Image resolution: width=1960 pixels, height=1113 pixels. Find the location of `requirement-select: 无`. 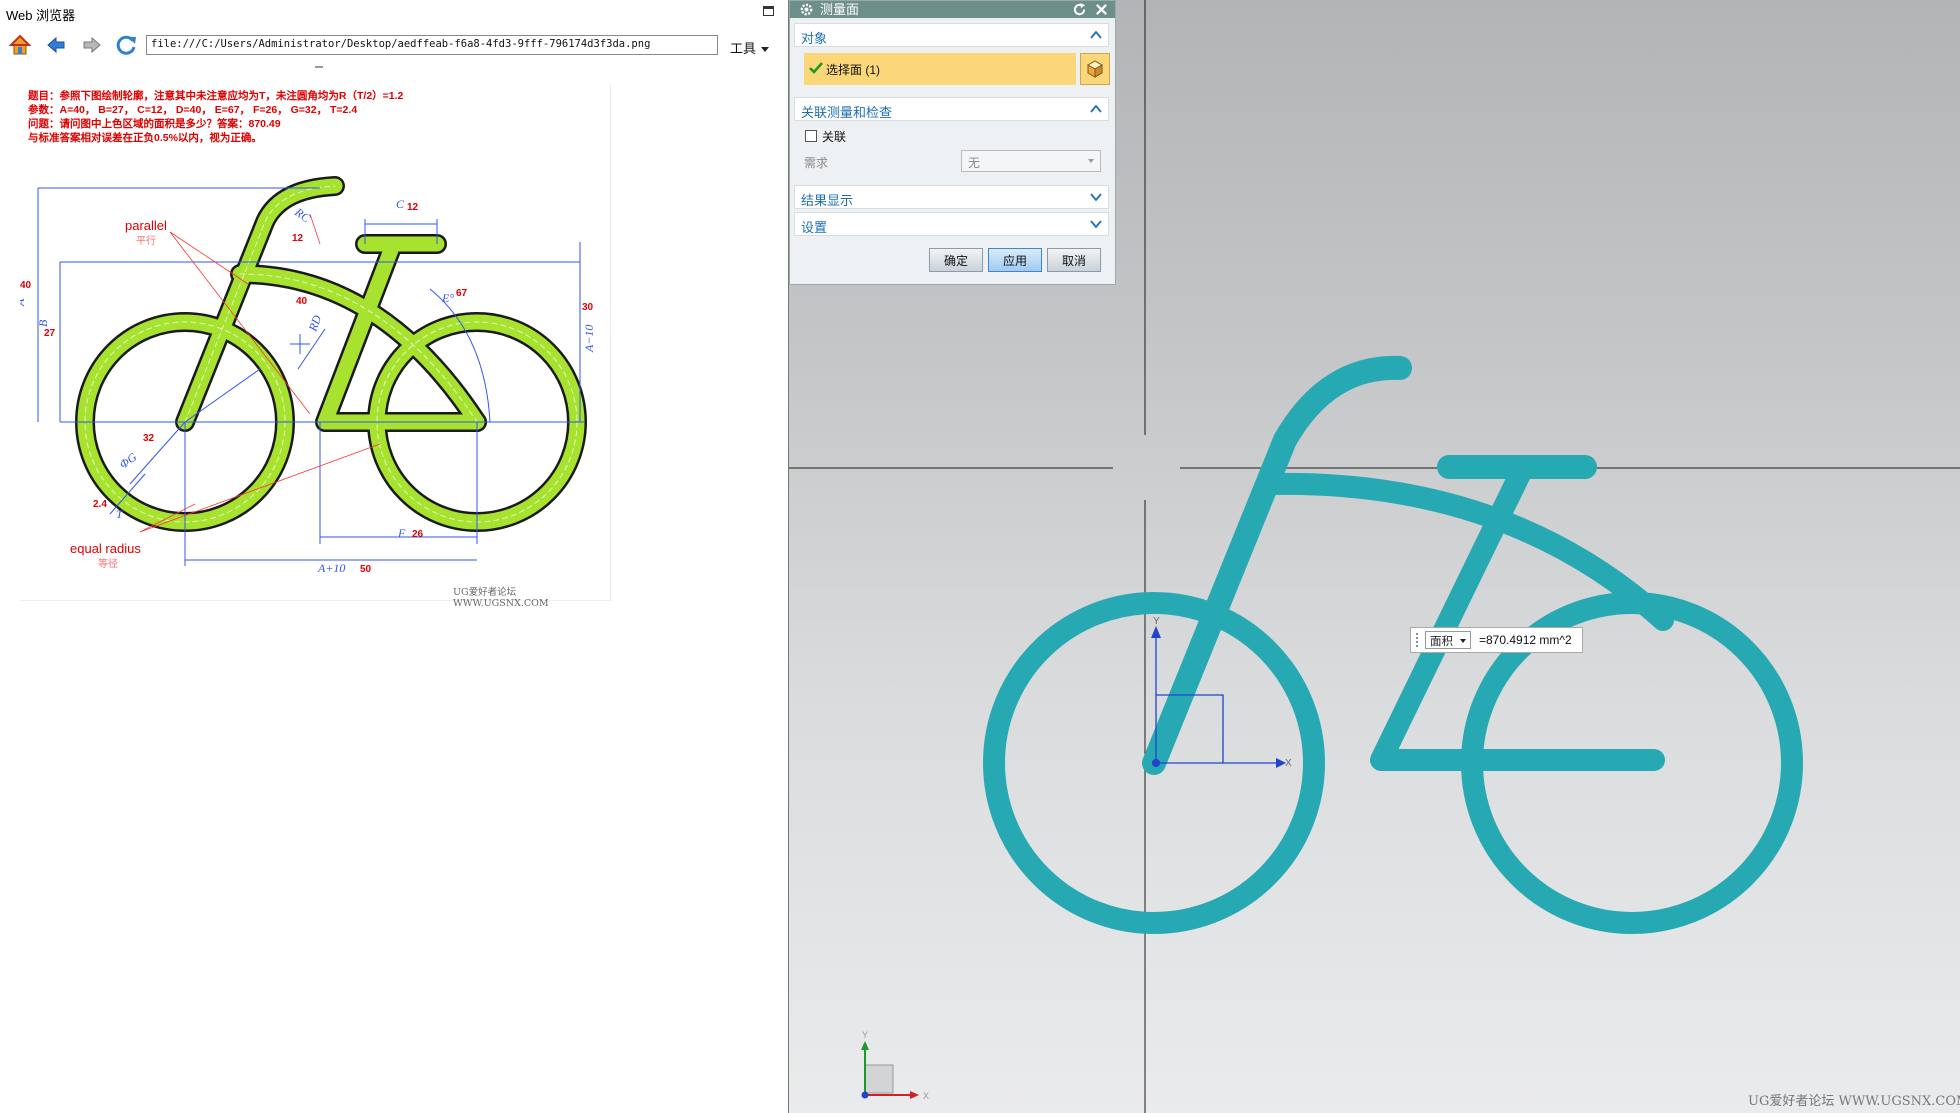

requirement-select: 无 is located at coordinates (1031, 161).